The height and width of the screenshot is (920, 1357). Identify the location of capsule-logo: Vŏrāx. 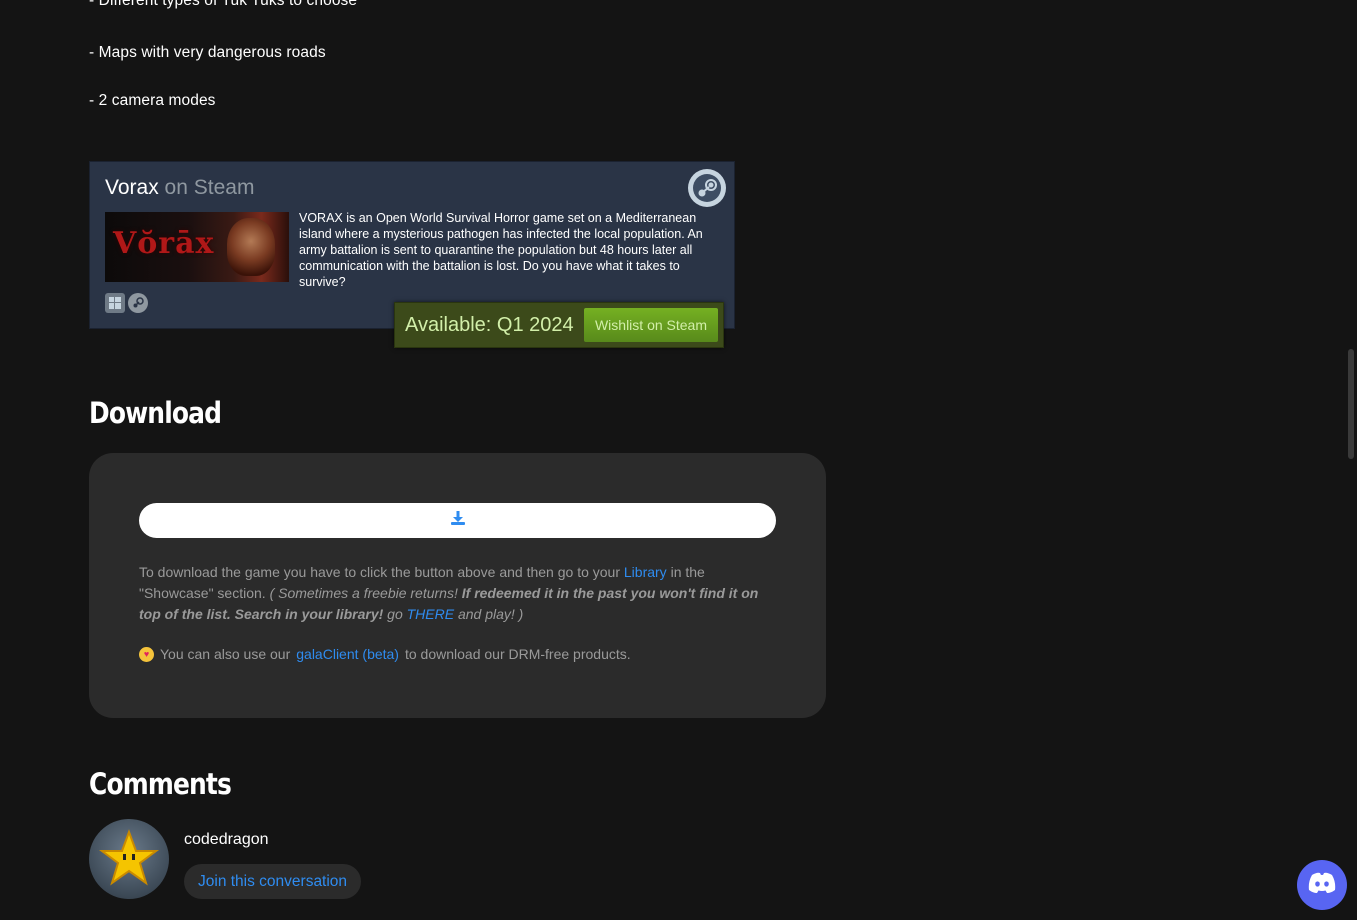
(164, 243).